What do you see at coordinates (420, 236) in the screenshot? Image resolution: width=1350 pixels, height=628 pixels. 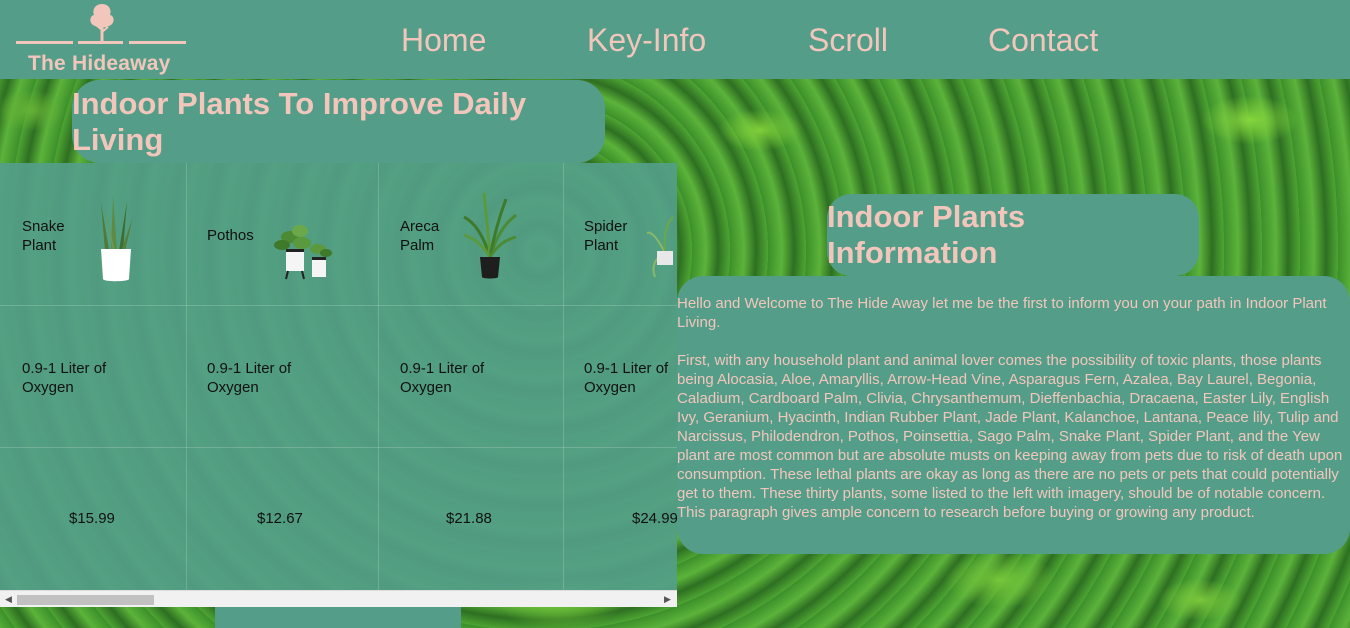 I see `plant-name: Areca Palm` at bounding box center [420, 236].